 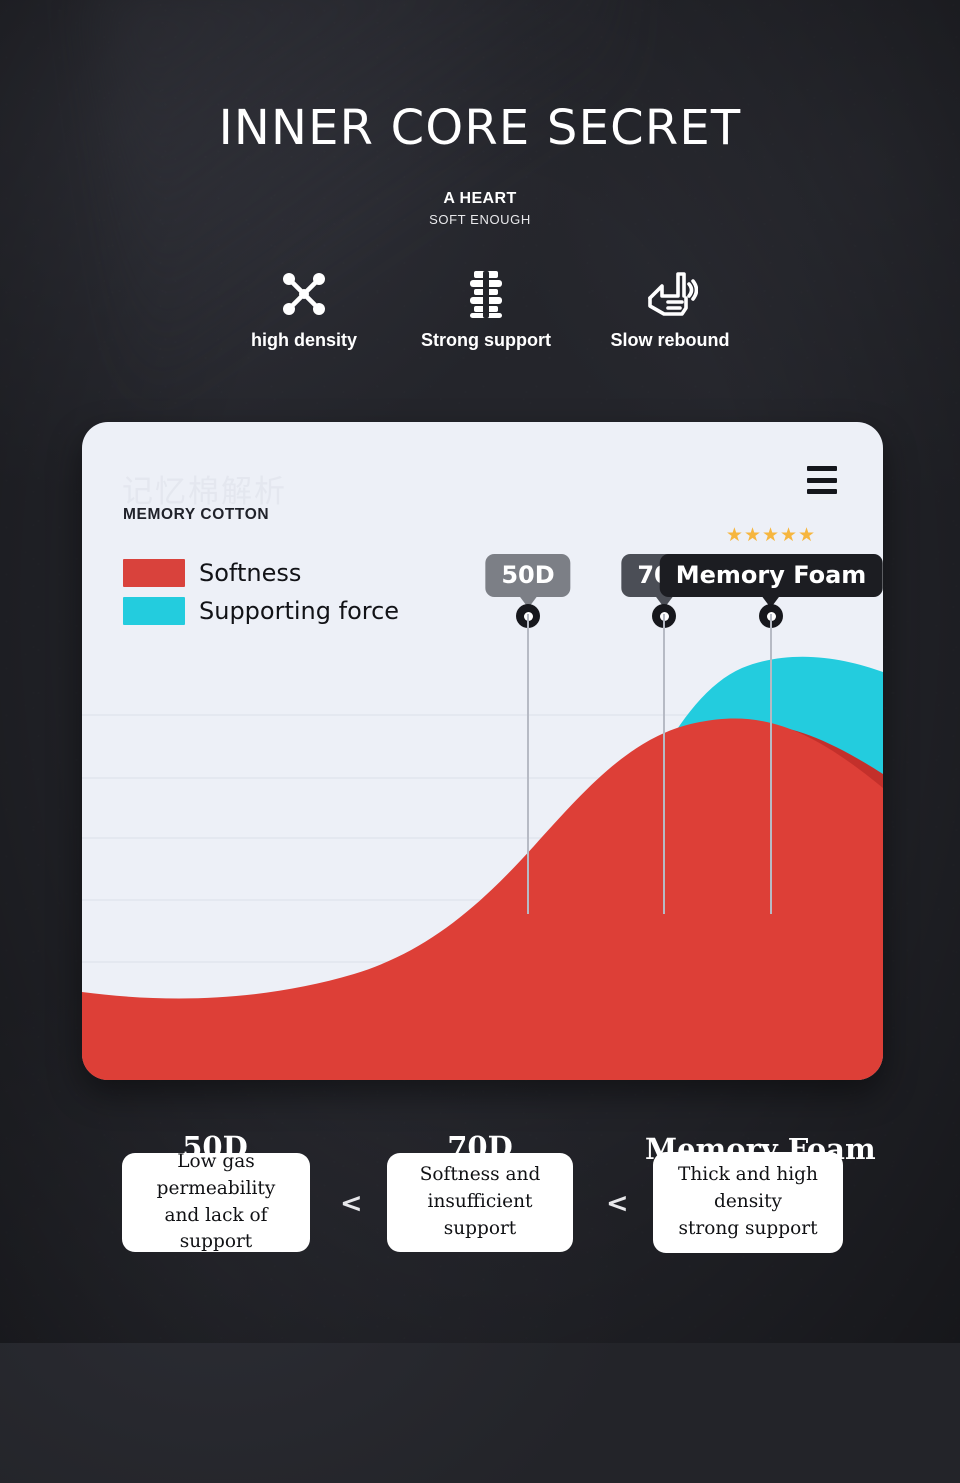 What do you see at coordinates (154, 611) in the screenshot?
I see `legend-swatch-supporting-force` at bounding box center [154, 611].